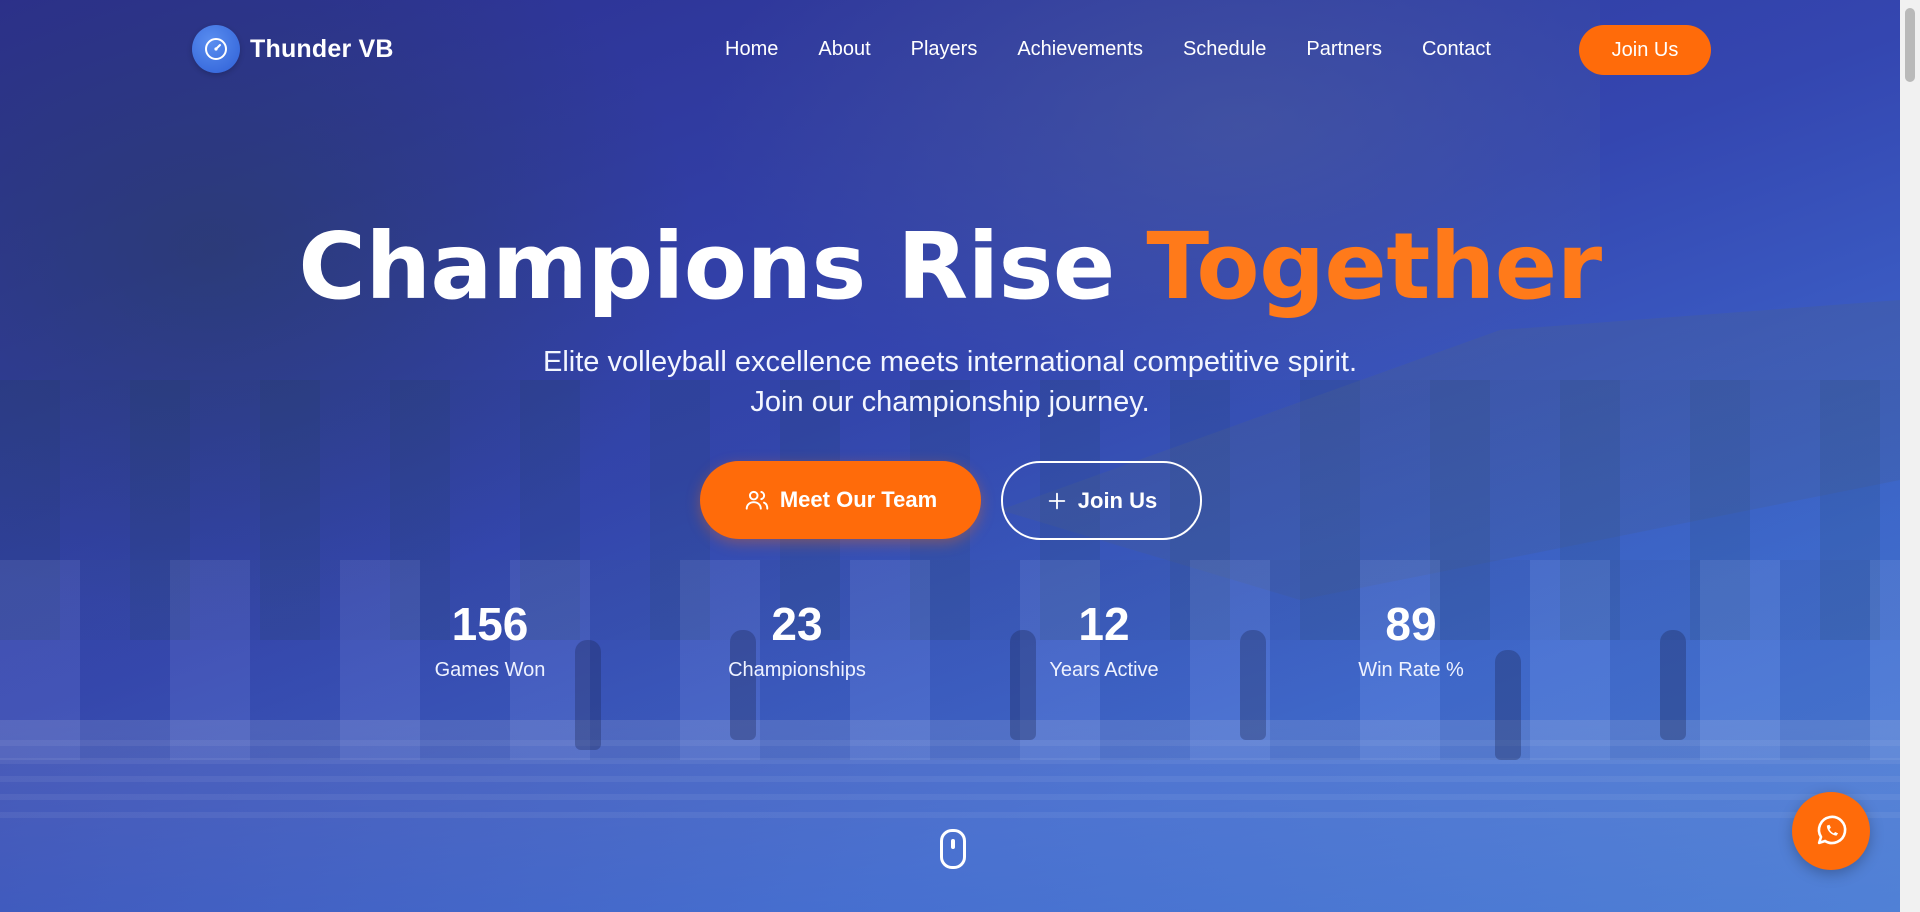 The height and width of the screenshot is (912, 1920). Describe the element at coordinates (1374, 266) in the screenshot. I see `hero-title-accent: Together` at that location.